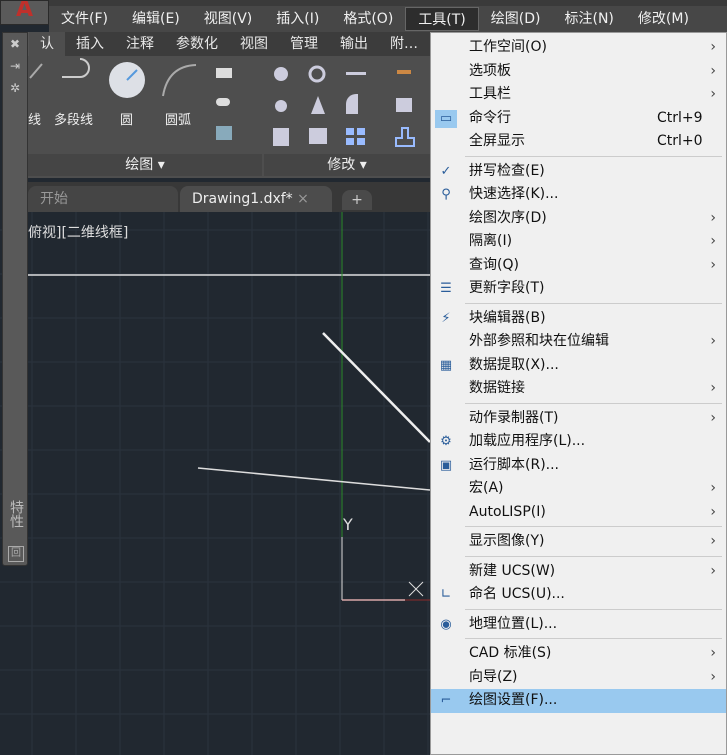 The image size is (727, 755). What do you see at coordinates (140, 44) in the screenshot?
I see `ribbon-tab-2: 注释` at bounding box center [140, 44].